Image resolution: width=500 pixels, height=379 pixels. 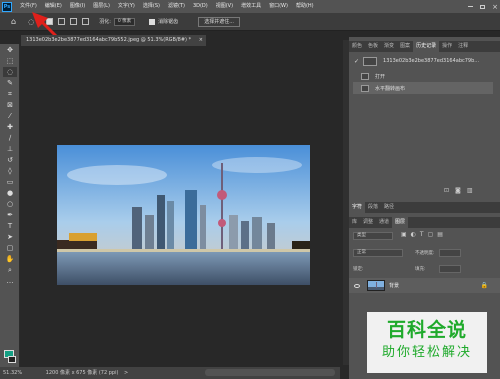 I want to click on blur-icon: ●, so click(x=10, y=193).